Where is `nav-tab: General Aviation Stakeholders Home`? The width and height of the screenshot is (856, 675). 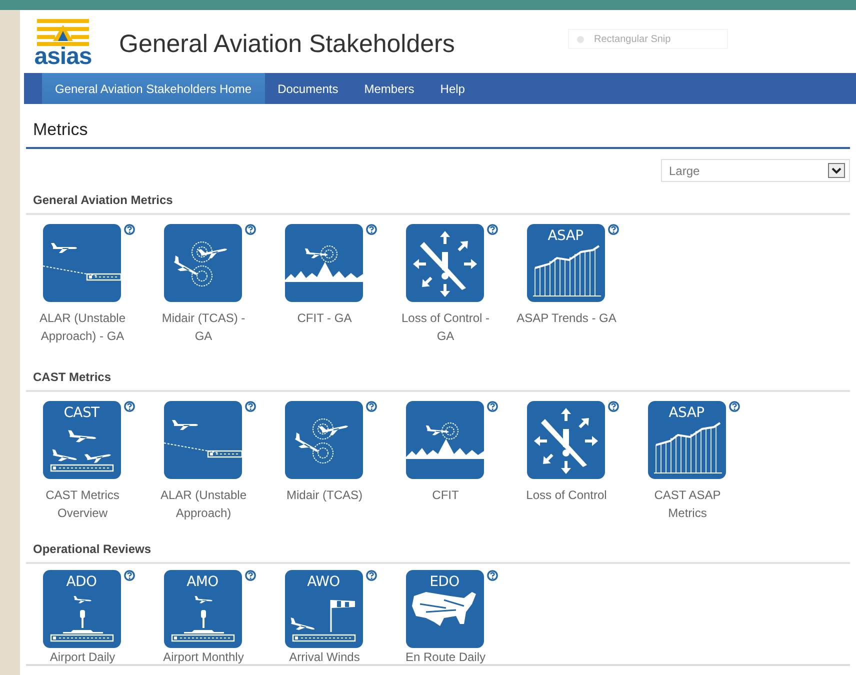 nav-tab: General Aviation Stakeholders Home is located at coordinates (153, 88).